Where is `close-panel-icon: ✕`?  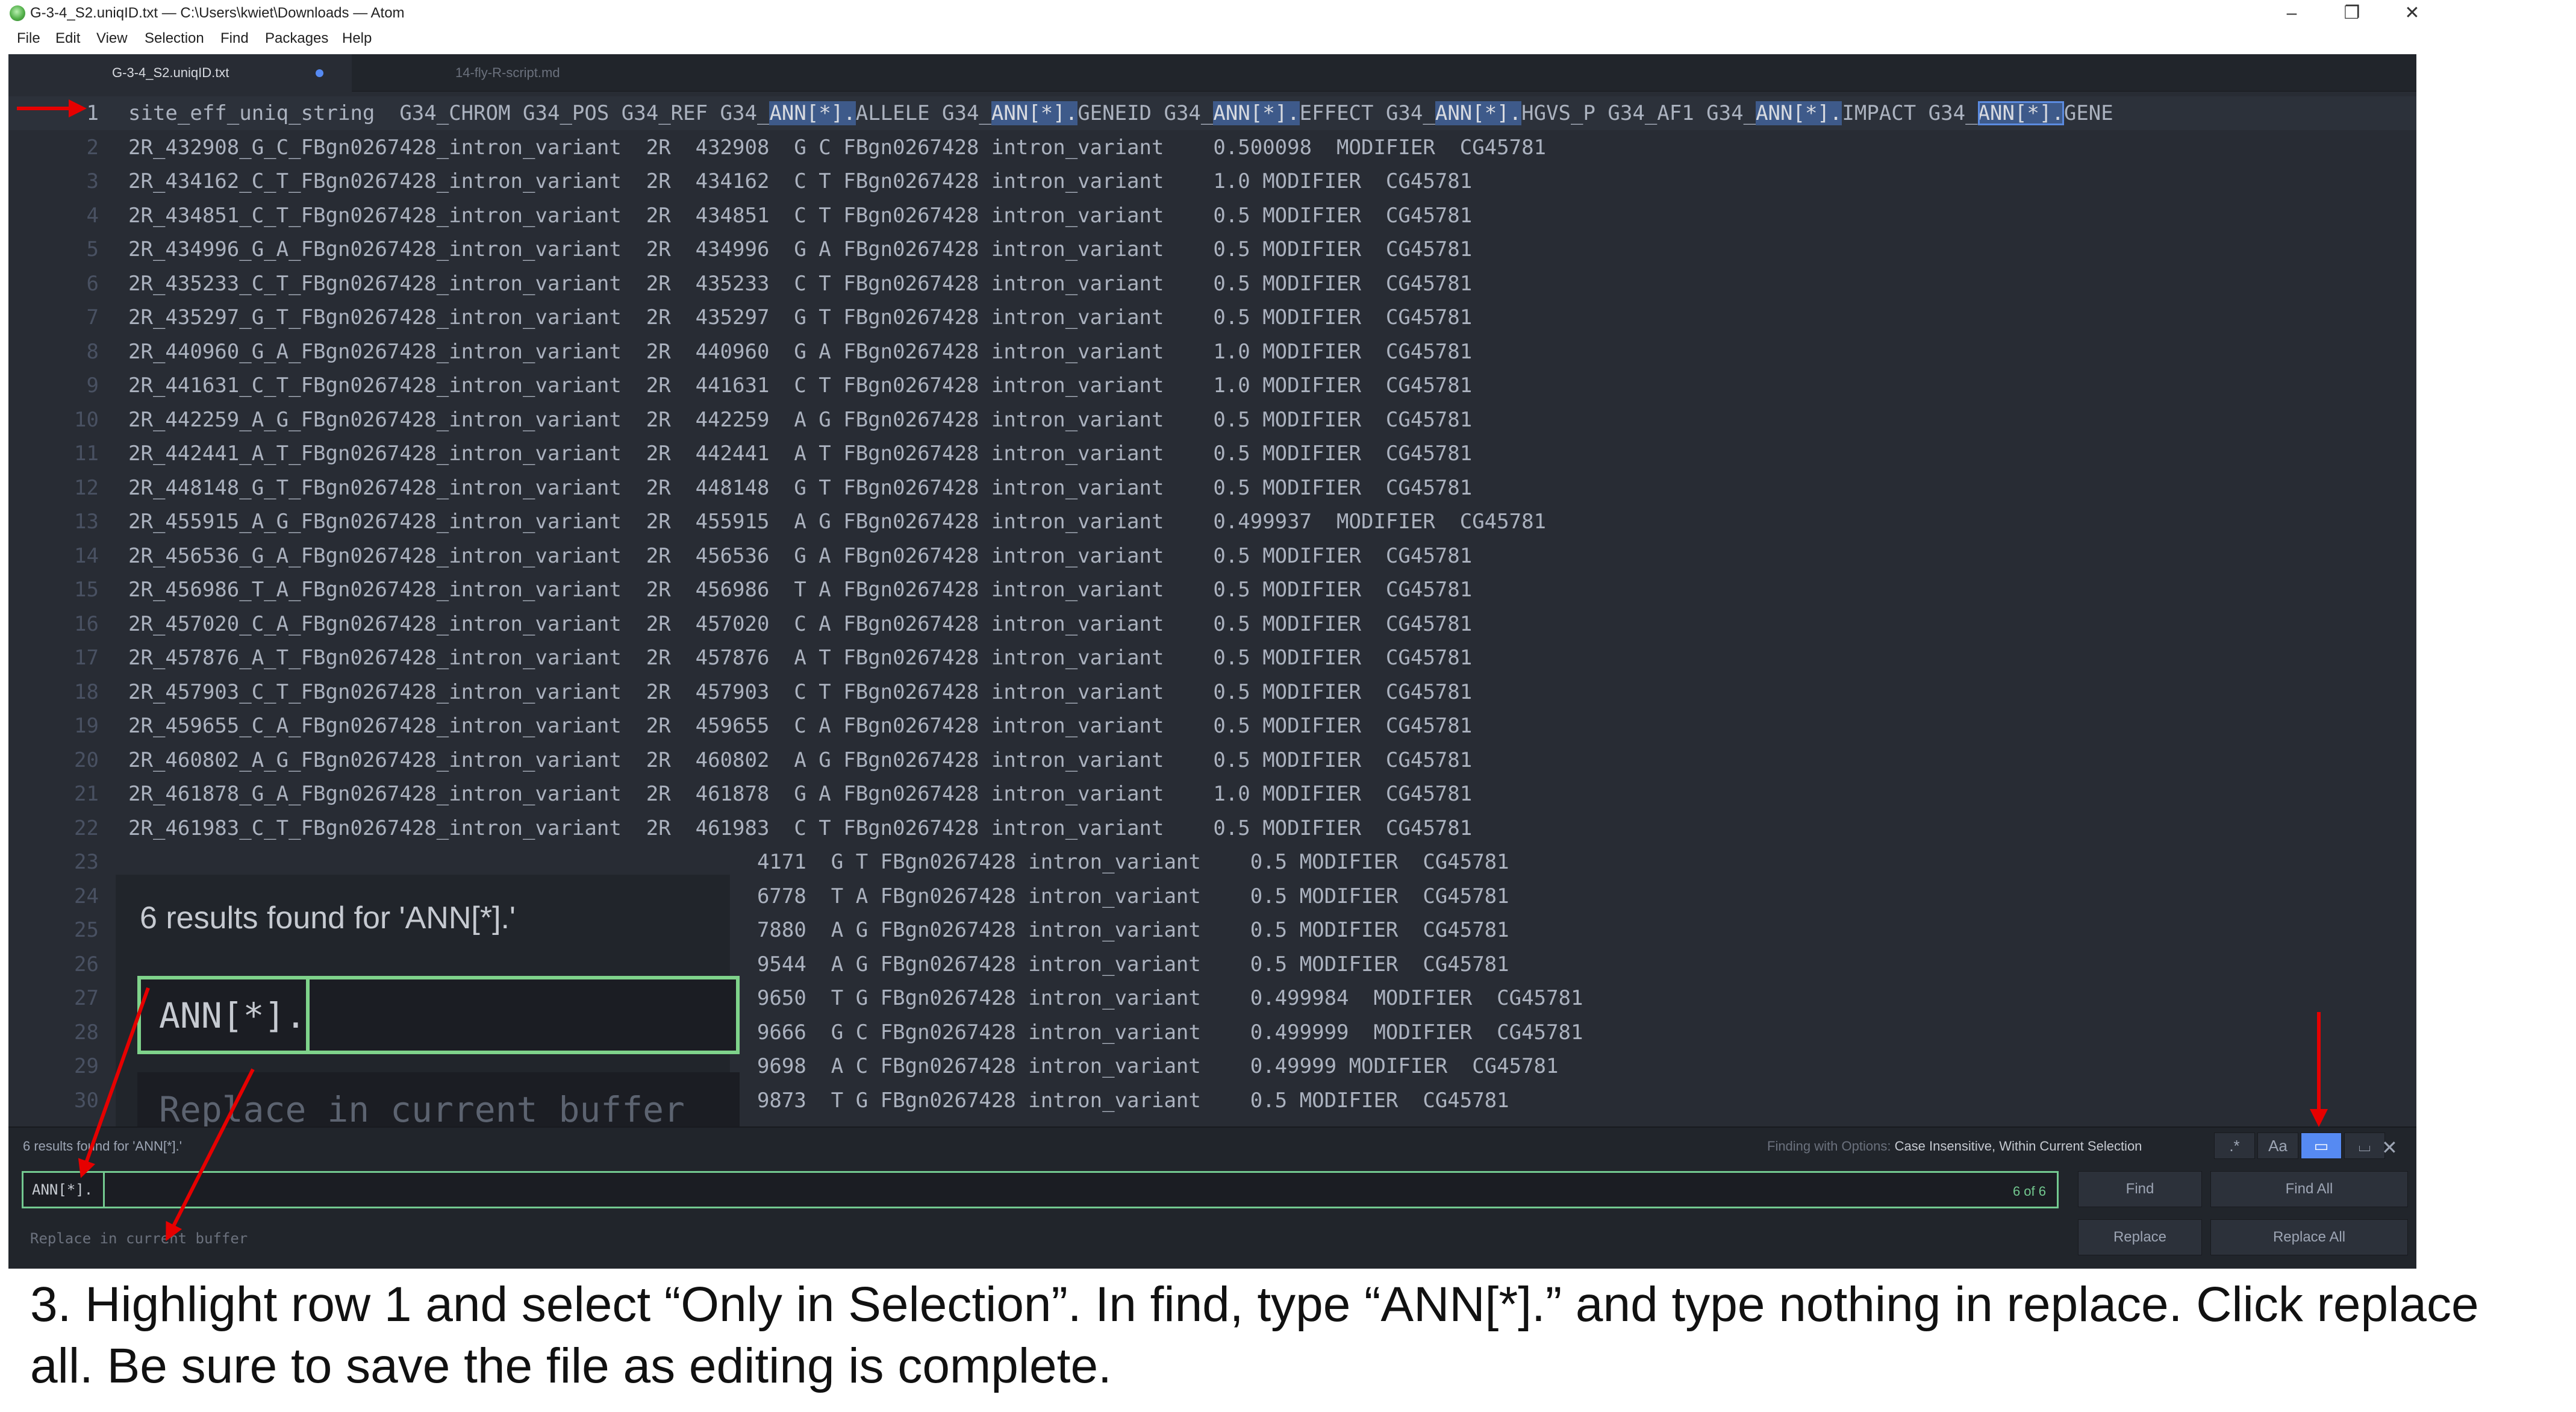
close-panel-icon: ✕ is located at coordinates (2389, 1147).